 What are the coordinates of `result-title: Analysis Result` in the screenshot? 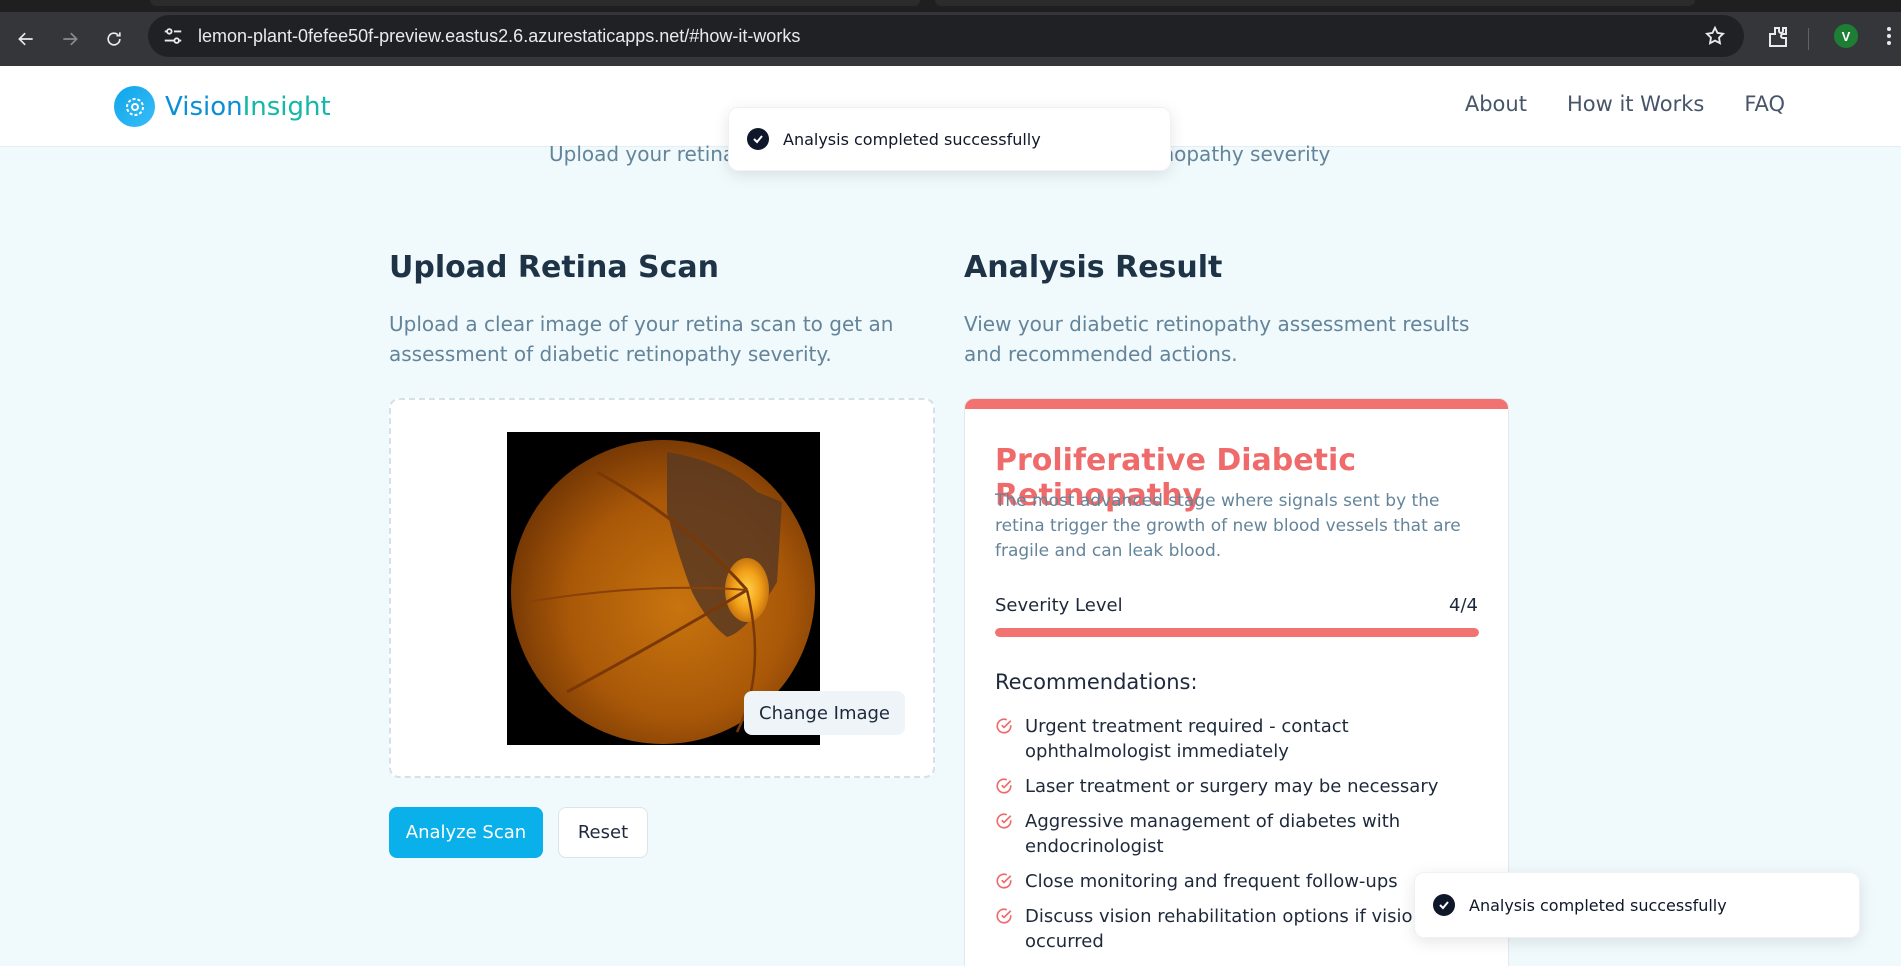 It's located at (1093, 267).